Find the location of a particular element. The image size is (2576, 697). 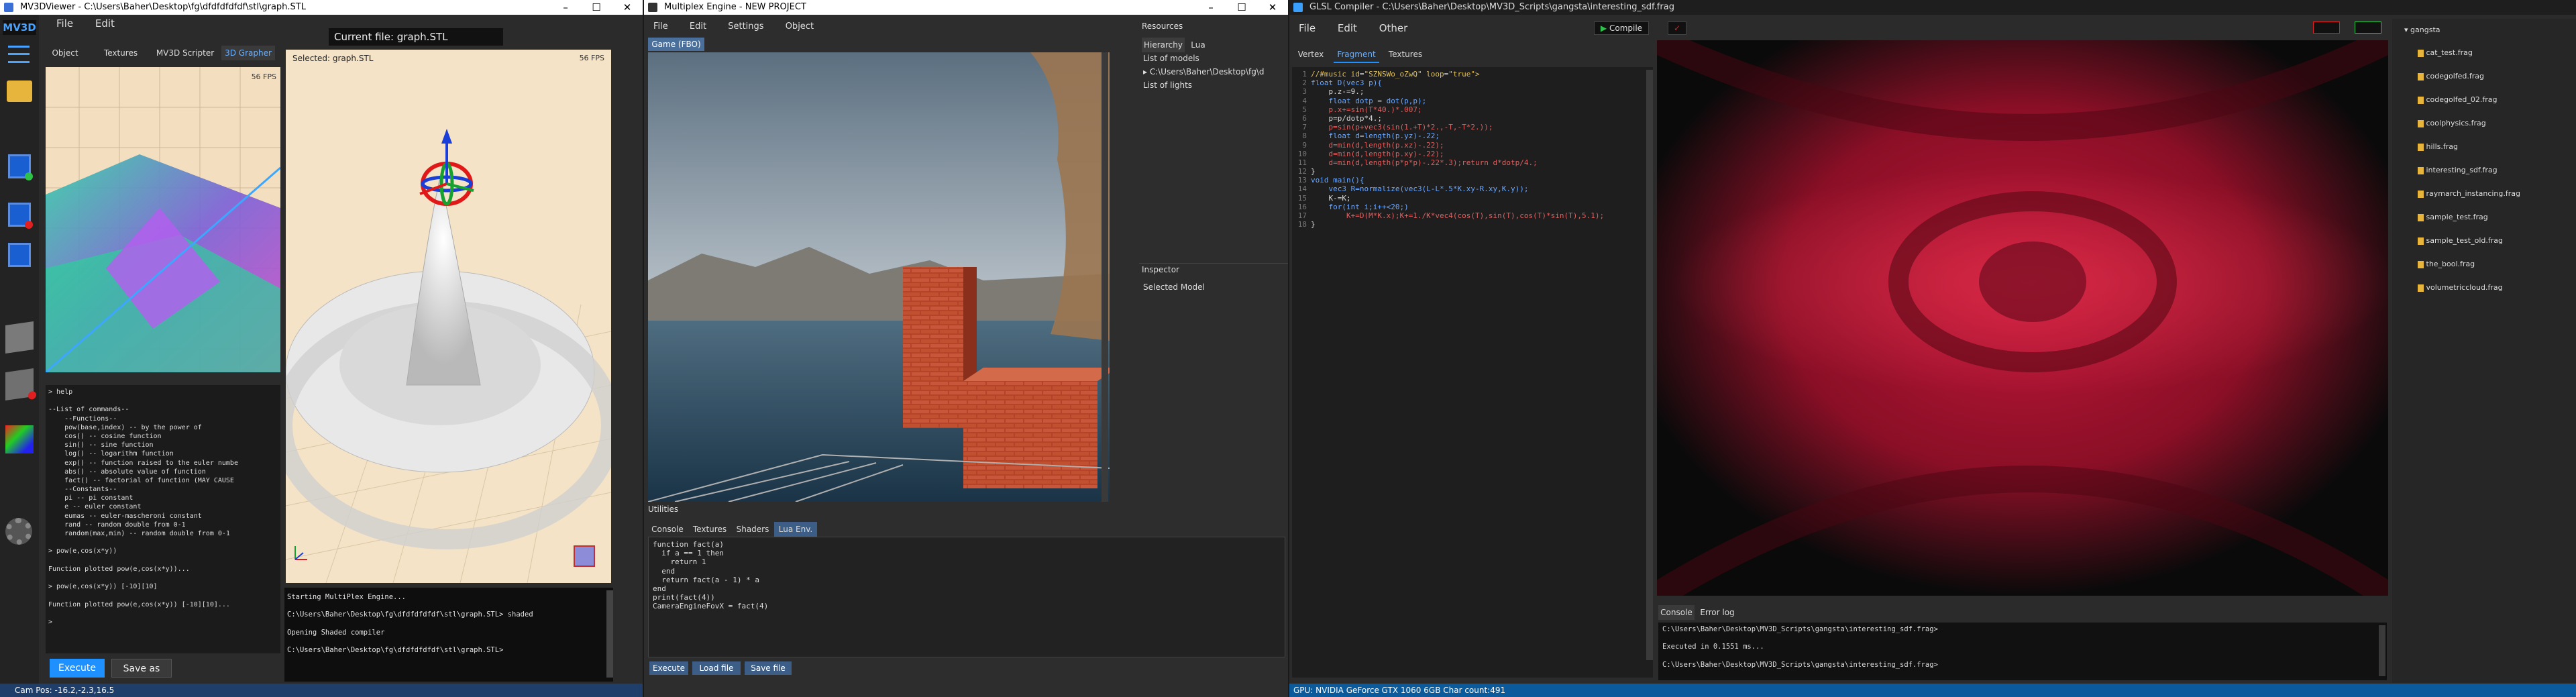

tab-hierarchy: Hierarchy is located at coordinates (1163, 45).